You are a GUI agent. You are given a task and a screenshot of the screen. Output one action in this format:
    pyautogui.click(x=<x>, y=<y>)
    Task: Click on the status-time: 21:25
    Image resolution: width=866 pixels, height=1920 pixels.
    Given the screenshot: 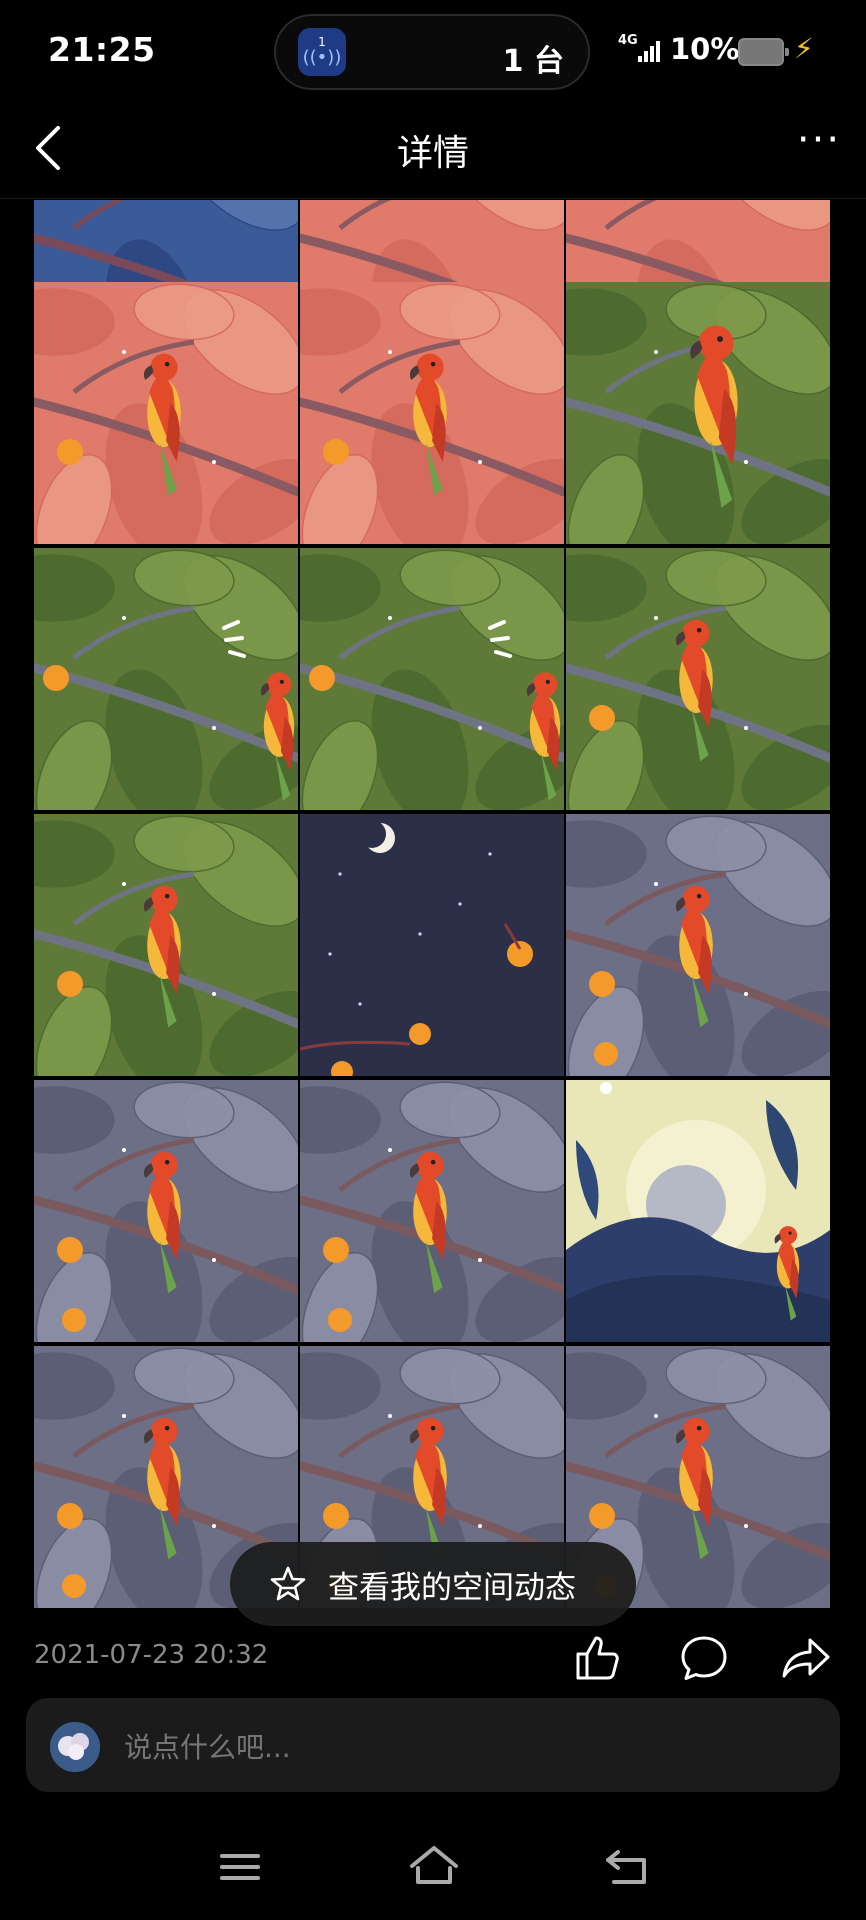 What is the action you would take?
    pyautogui.click(x=102, y=49)
    